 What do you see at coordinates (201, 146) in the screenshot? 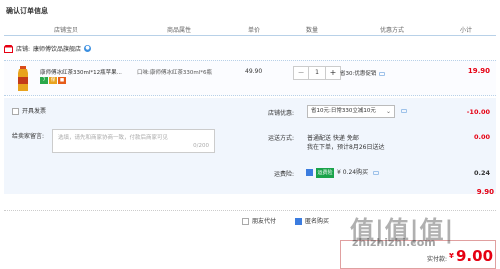
I see `message-counter: 0/200` at bounding box center [201, 146].